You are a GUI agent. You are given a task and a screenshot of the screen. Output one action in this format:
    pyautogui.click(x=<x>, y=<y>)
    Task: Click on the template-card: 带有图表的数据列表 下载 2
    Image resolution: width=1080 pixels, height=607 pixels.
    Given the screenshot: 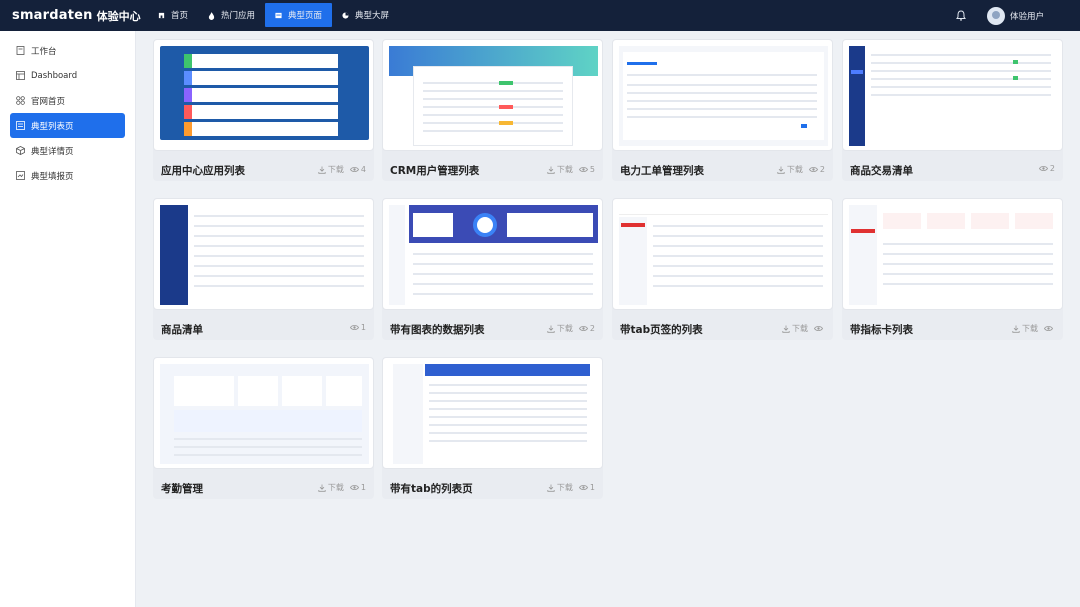 What is the action you would take?
    pyautogui.click(x=492, y=269)
    